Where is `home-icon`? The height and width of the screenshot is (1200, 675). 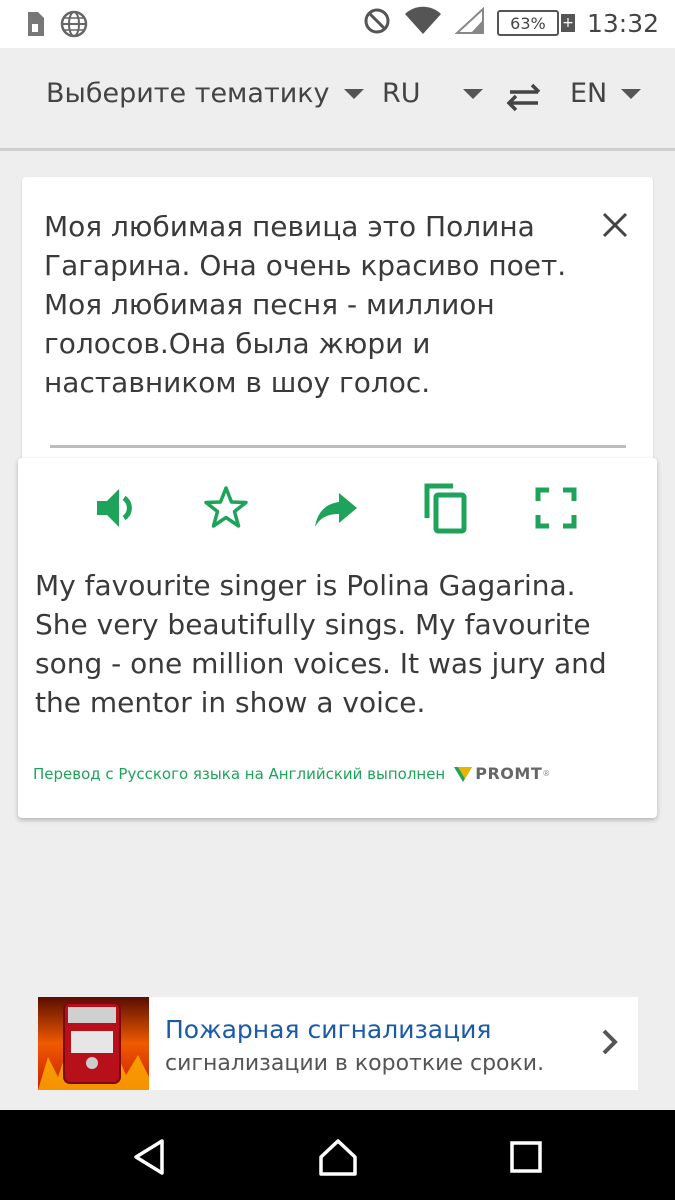
home-icon is located at coordinates (338, 1157).